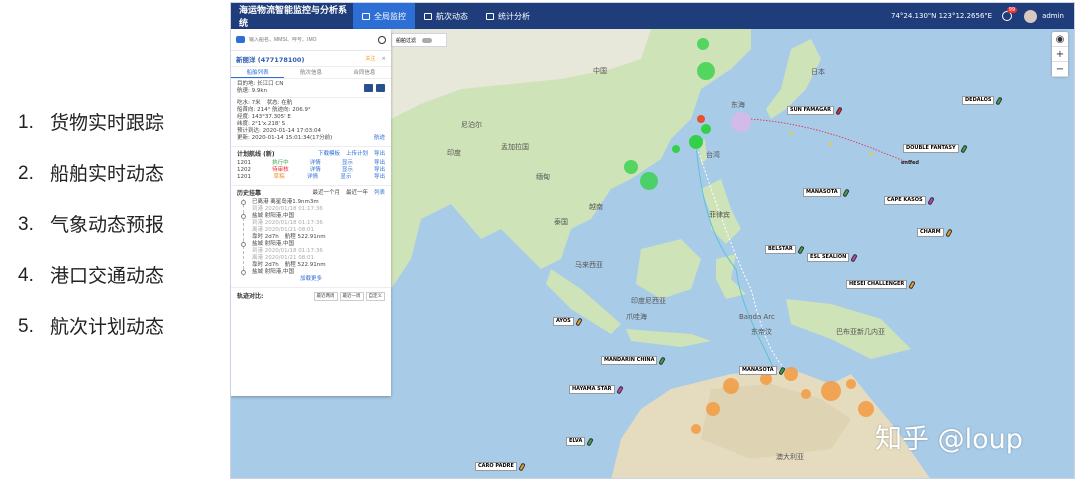  I want to click on upload-plan-link: 上传计划, so click(357, 154).